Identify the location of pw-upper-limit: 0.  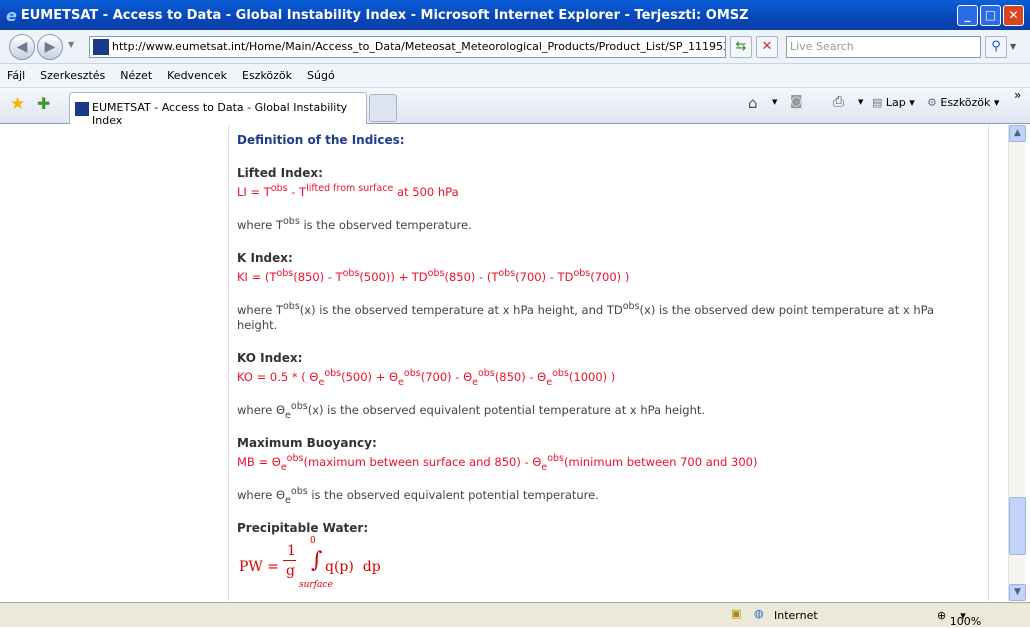
(313, 541).